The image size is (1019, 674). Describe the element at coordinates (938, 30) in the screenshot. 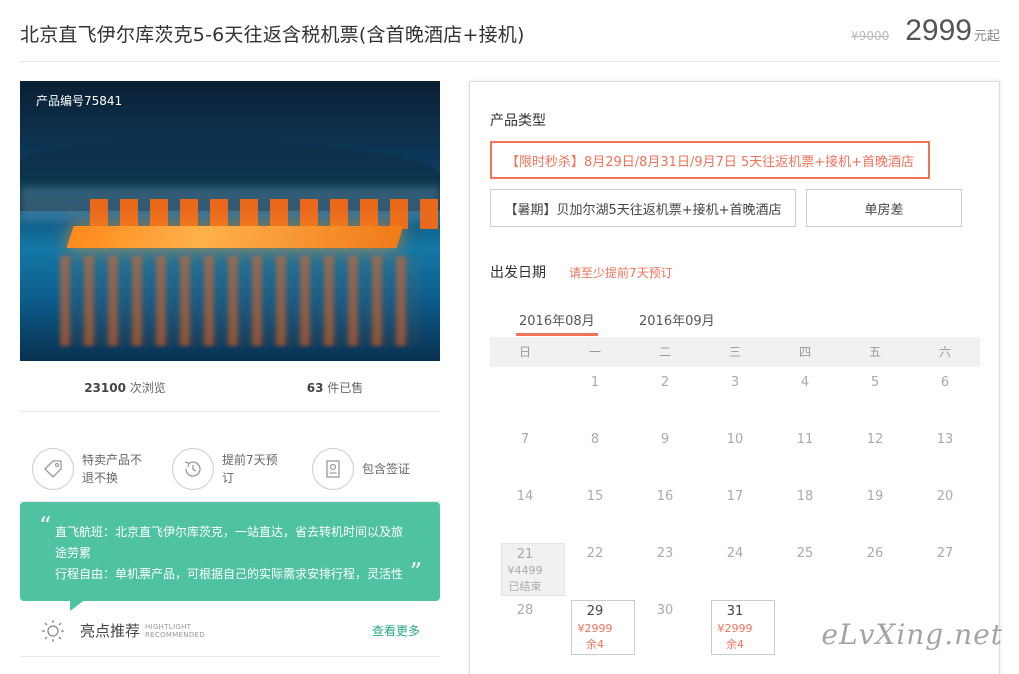

I see `price-value: 2999` at that location.